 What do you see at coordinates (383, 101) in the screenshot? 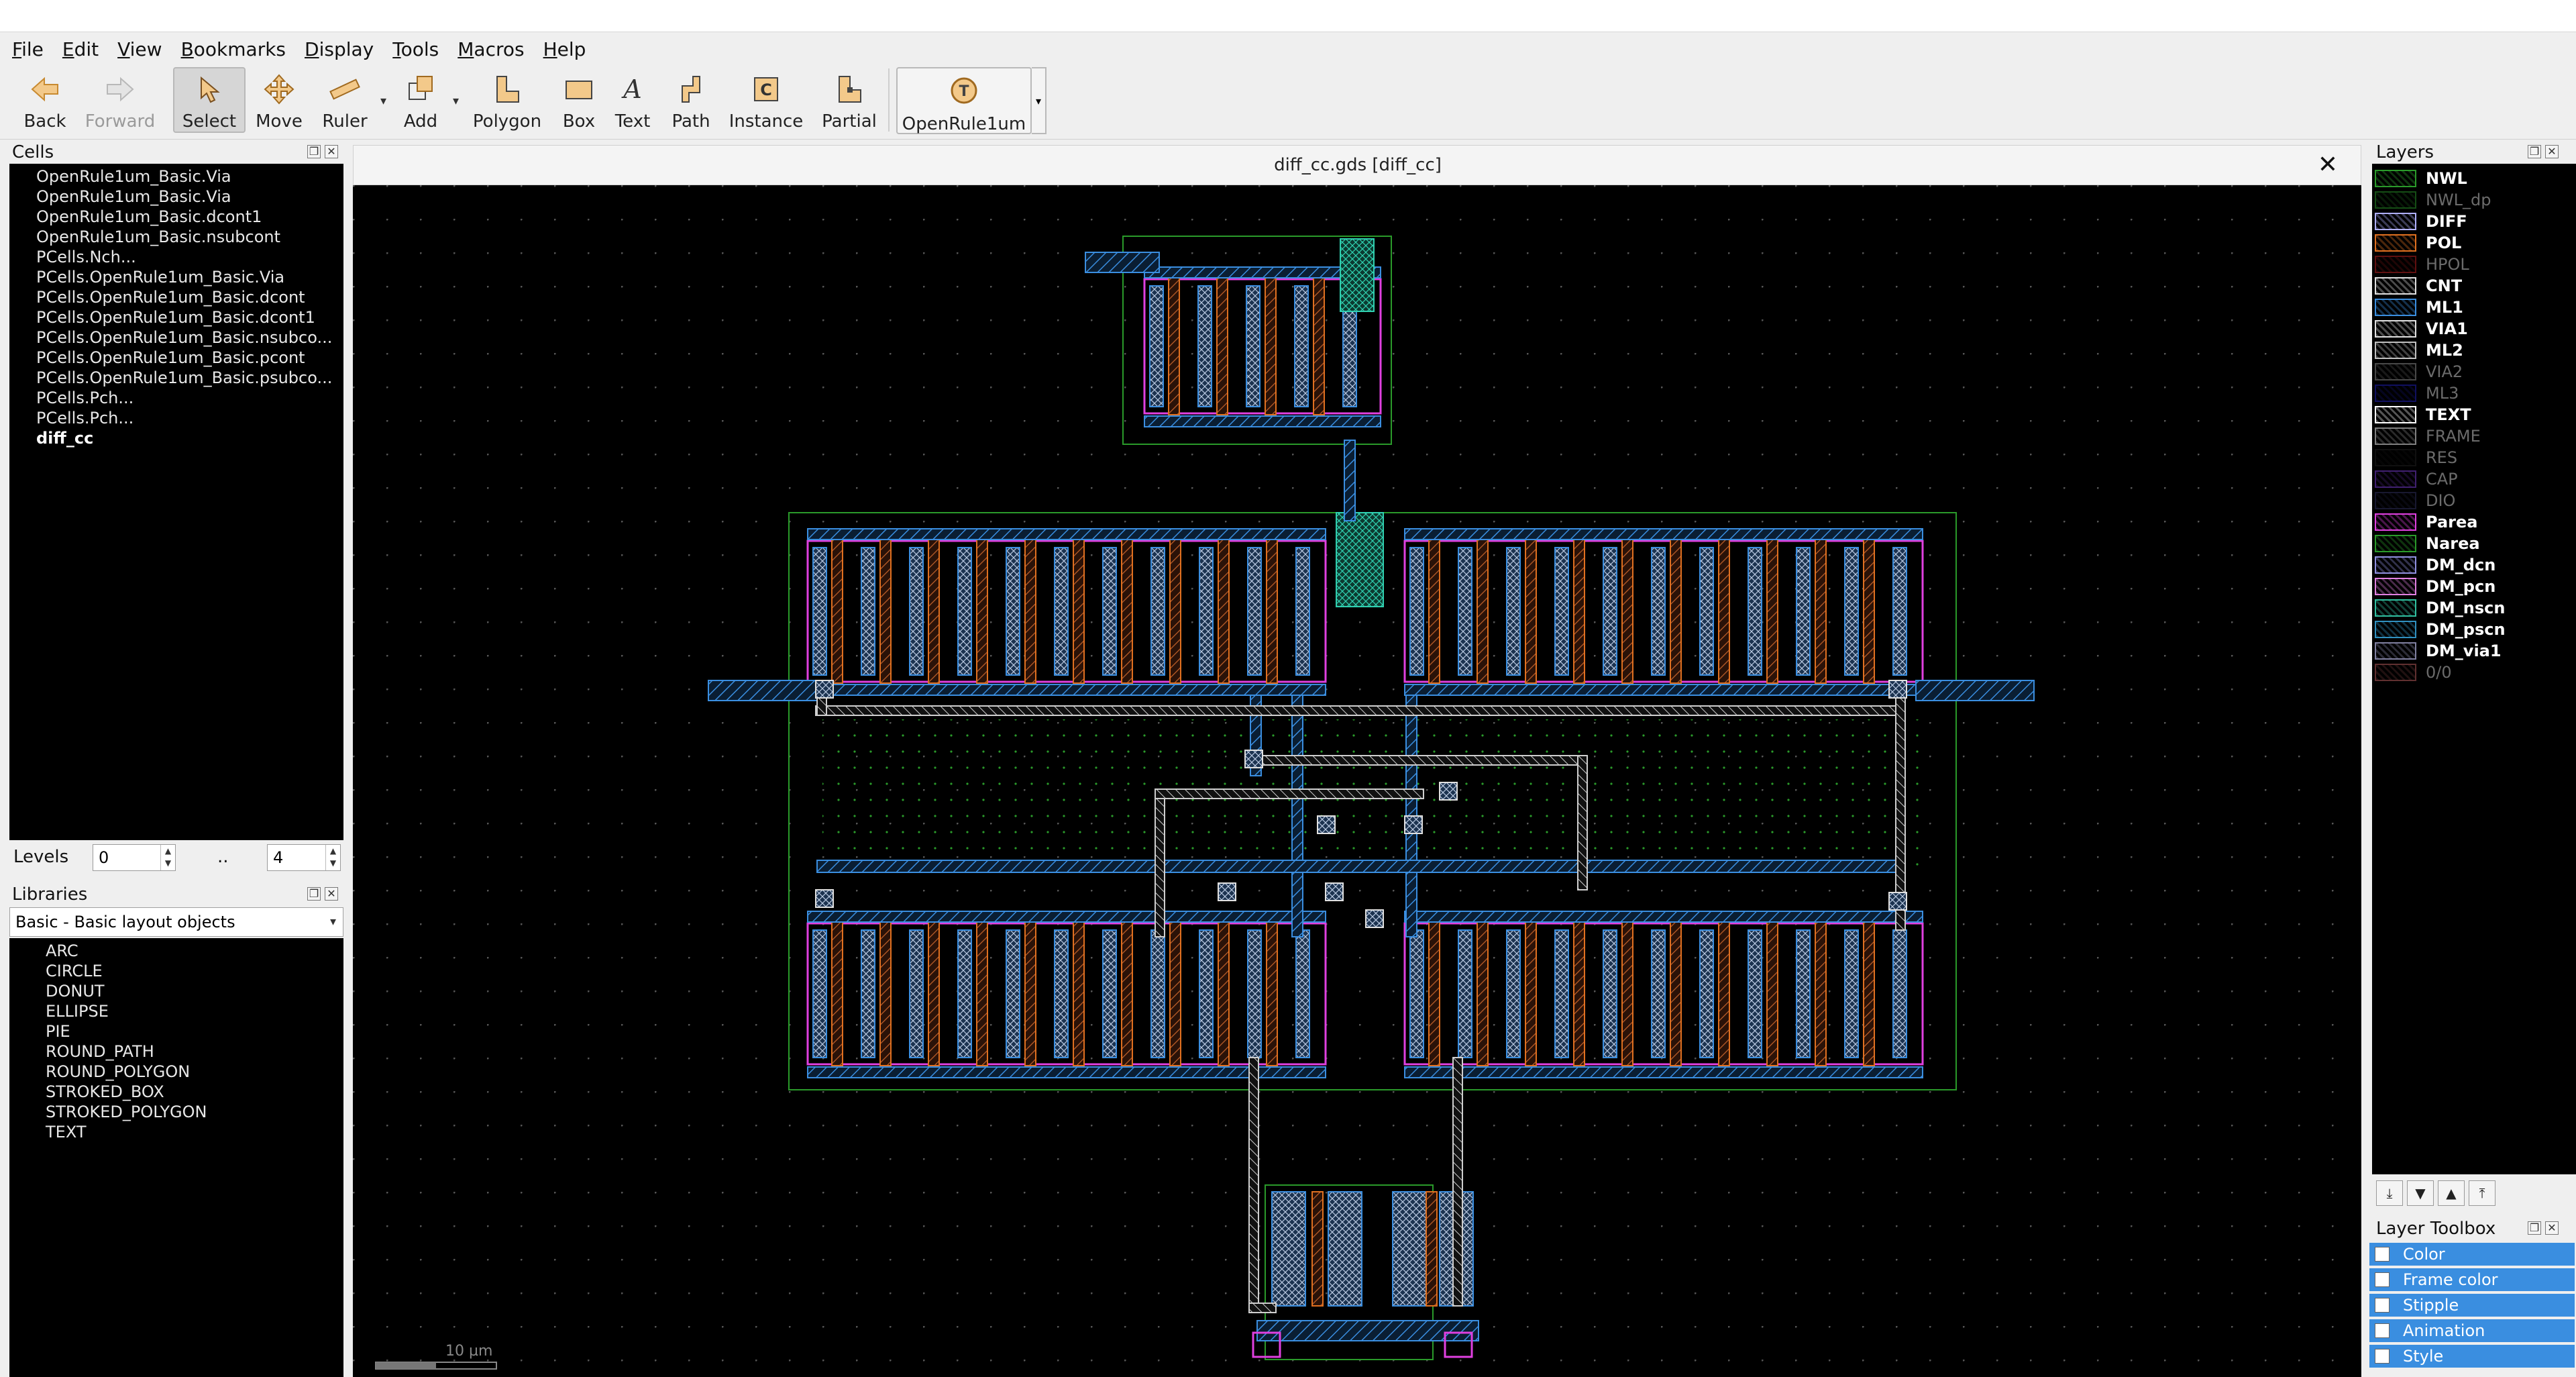
I see `ruler-dropdown-icon: ▾` at bounding box center [383, 101].